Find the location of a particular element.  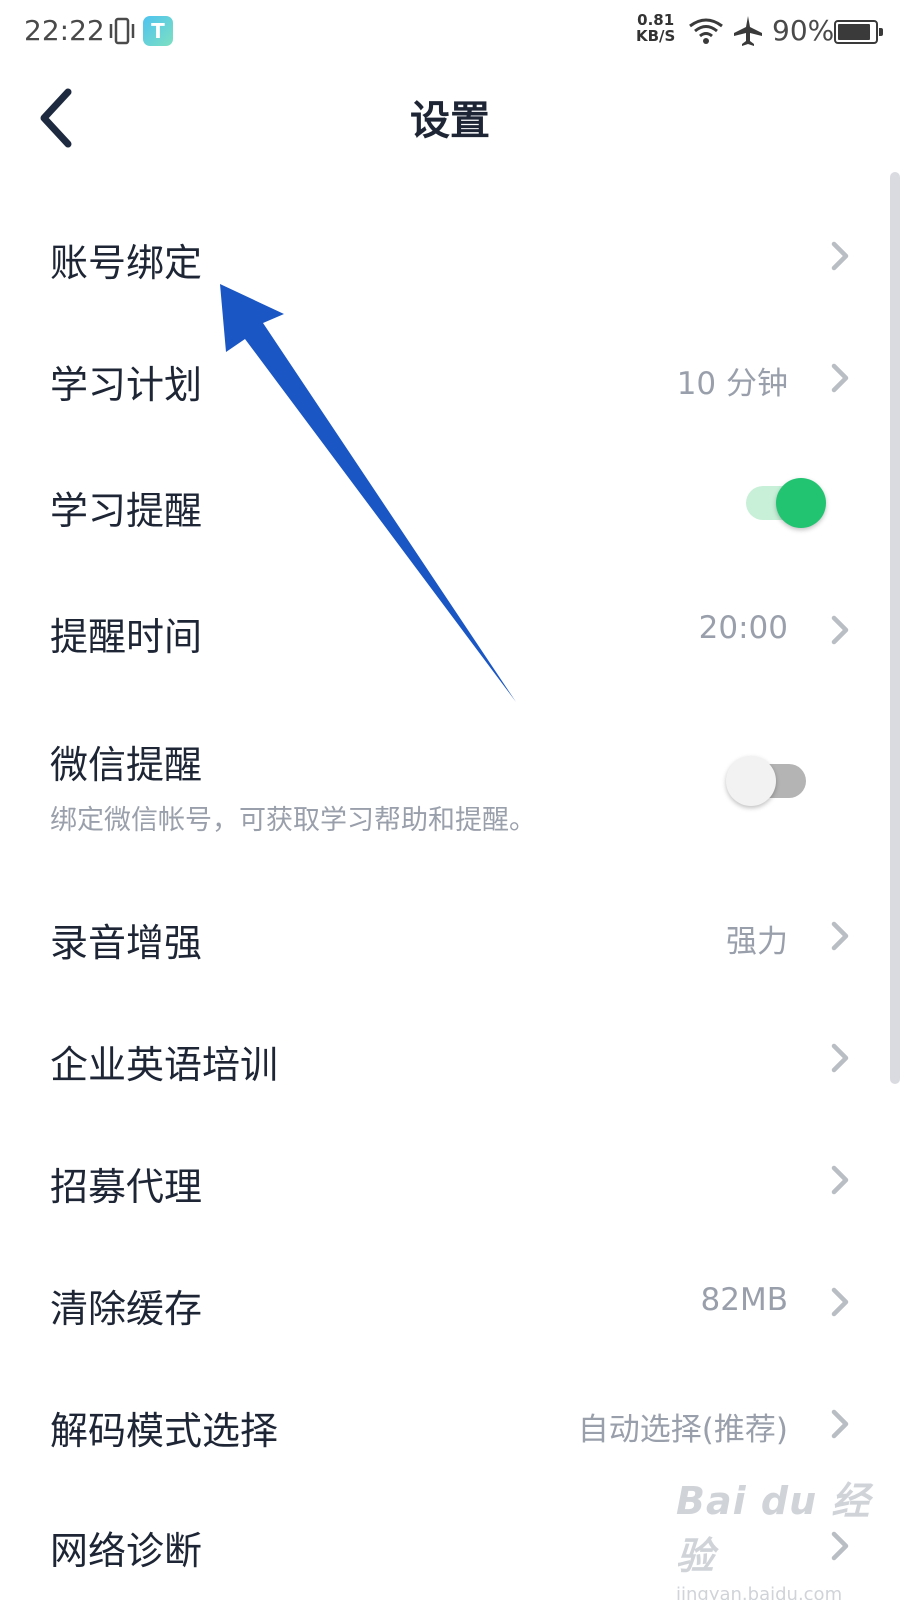

status-time: 22:22 is located at coordinates (64, 30).